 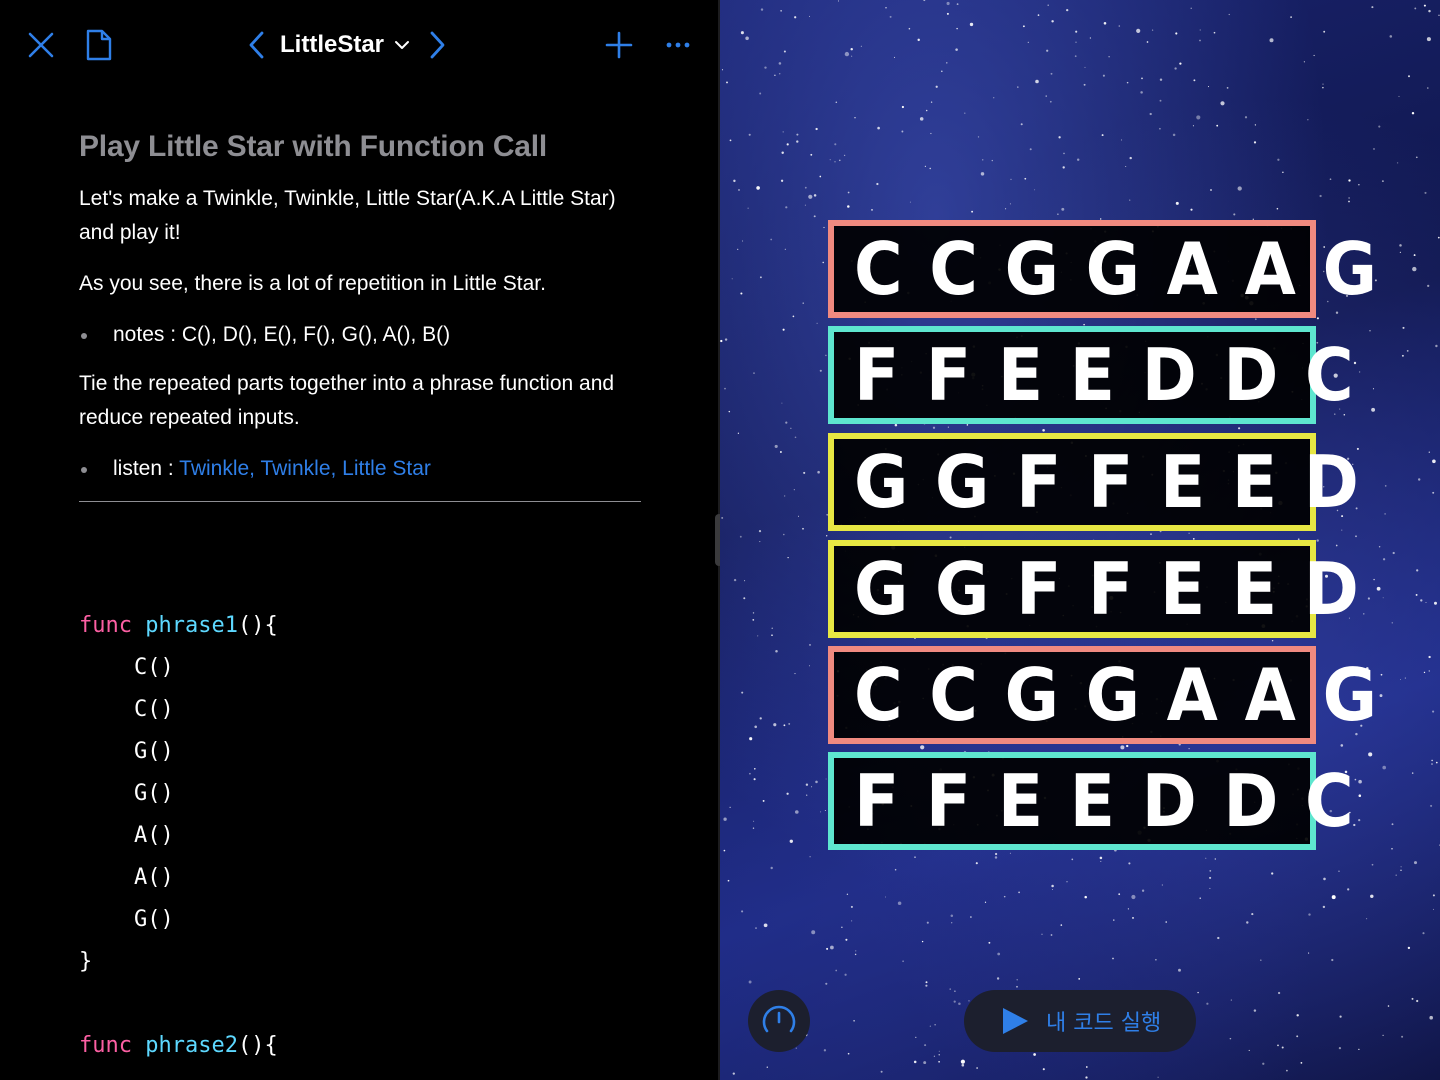 What do you see at coordinates (191, 1045) in the screenshot?
I see `function-name: phrase2` at bounding box center [191, 1045].